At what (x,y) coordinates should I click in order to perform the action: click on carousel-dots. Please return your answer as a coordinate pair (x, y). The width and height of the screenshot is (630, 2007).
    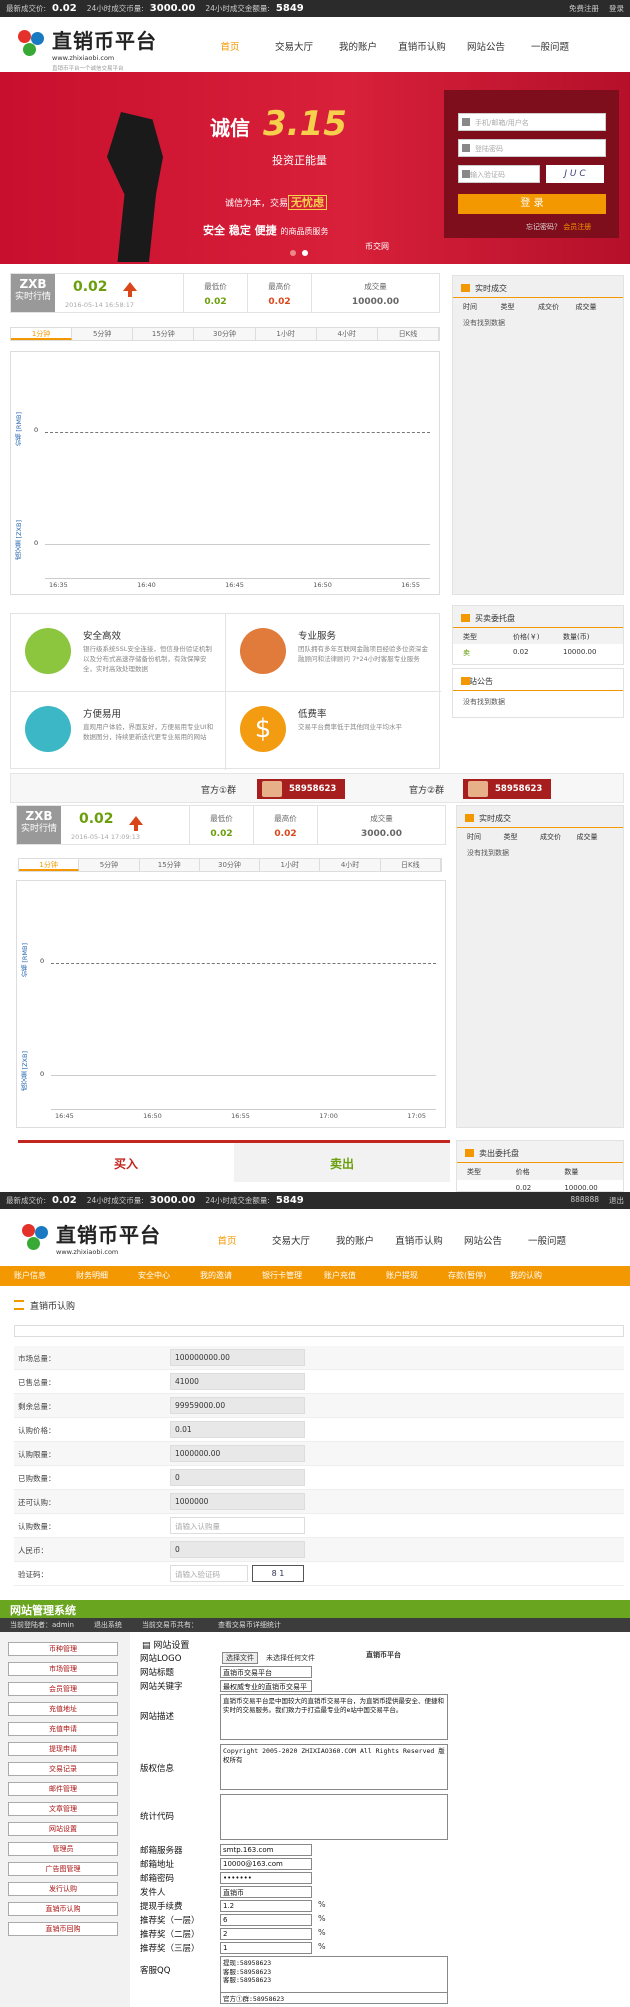
    Looking at the image, I should click on (299, 253).